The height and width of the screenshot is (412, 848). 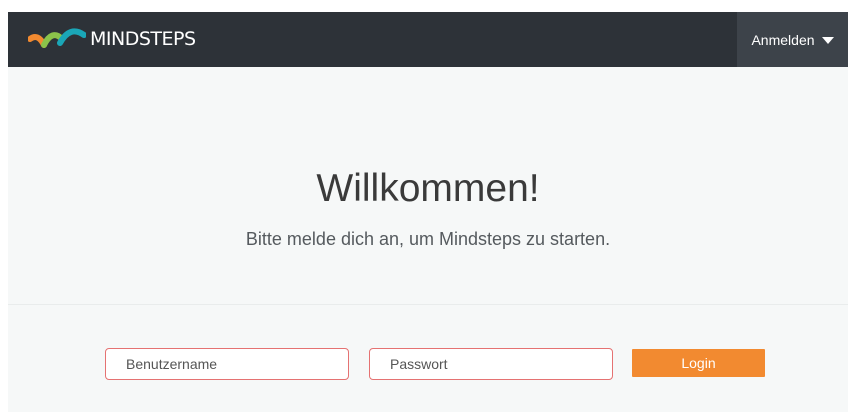 What do you see at coordinates (783, 39) in the screenshot?
I see `login-dropdown-label: Anmelden` at bounding box center [783, 39].